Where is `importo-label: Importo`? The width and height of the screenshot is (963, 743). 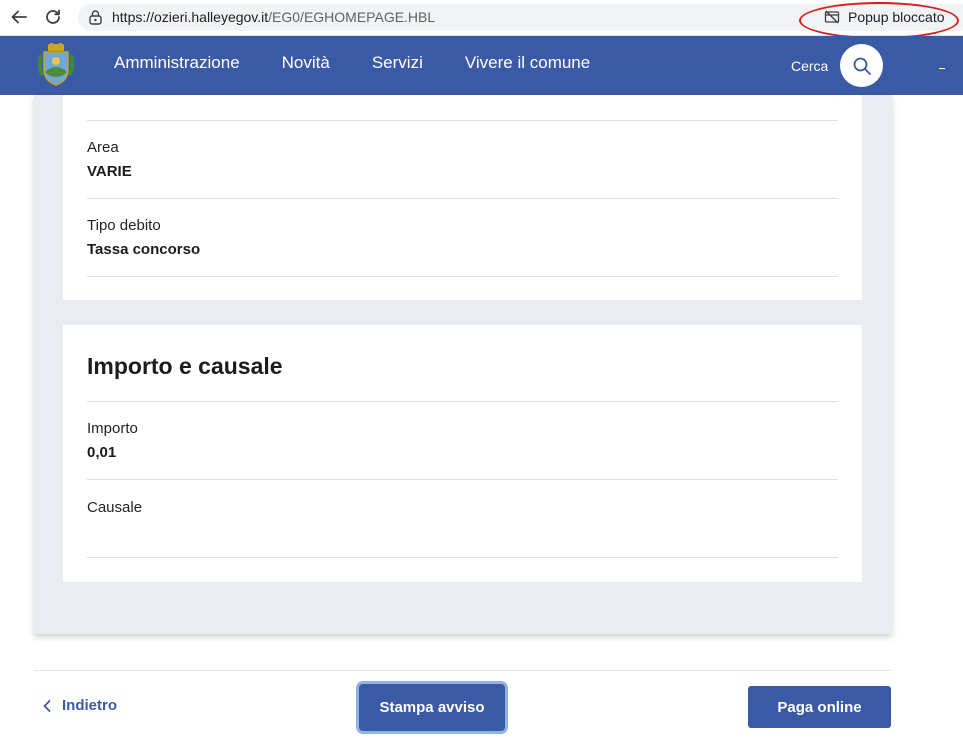
importo-label: Importo is located at coordinates (112, 428).